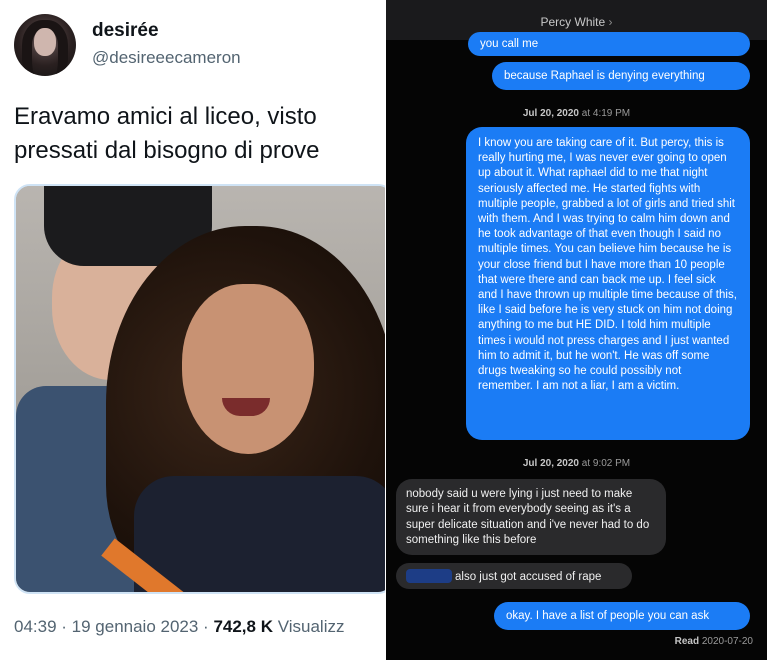 This screenshot has width=767, height=660. Describe the element at coordinates (45, 45) in the screenshot. I see `avatar` at that location.